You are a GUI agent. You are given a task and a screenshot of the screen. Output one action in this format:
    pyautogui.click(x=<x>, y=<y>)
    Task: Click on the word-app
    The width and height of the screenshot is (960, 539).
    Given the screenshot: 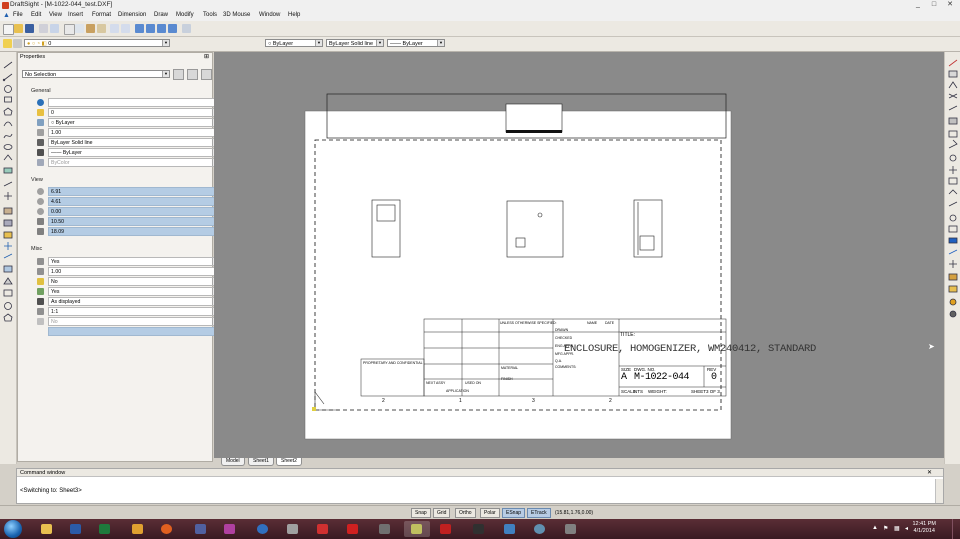 What is the action you would take?
    pyautogui.click(x=76, y=529)
    